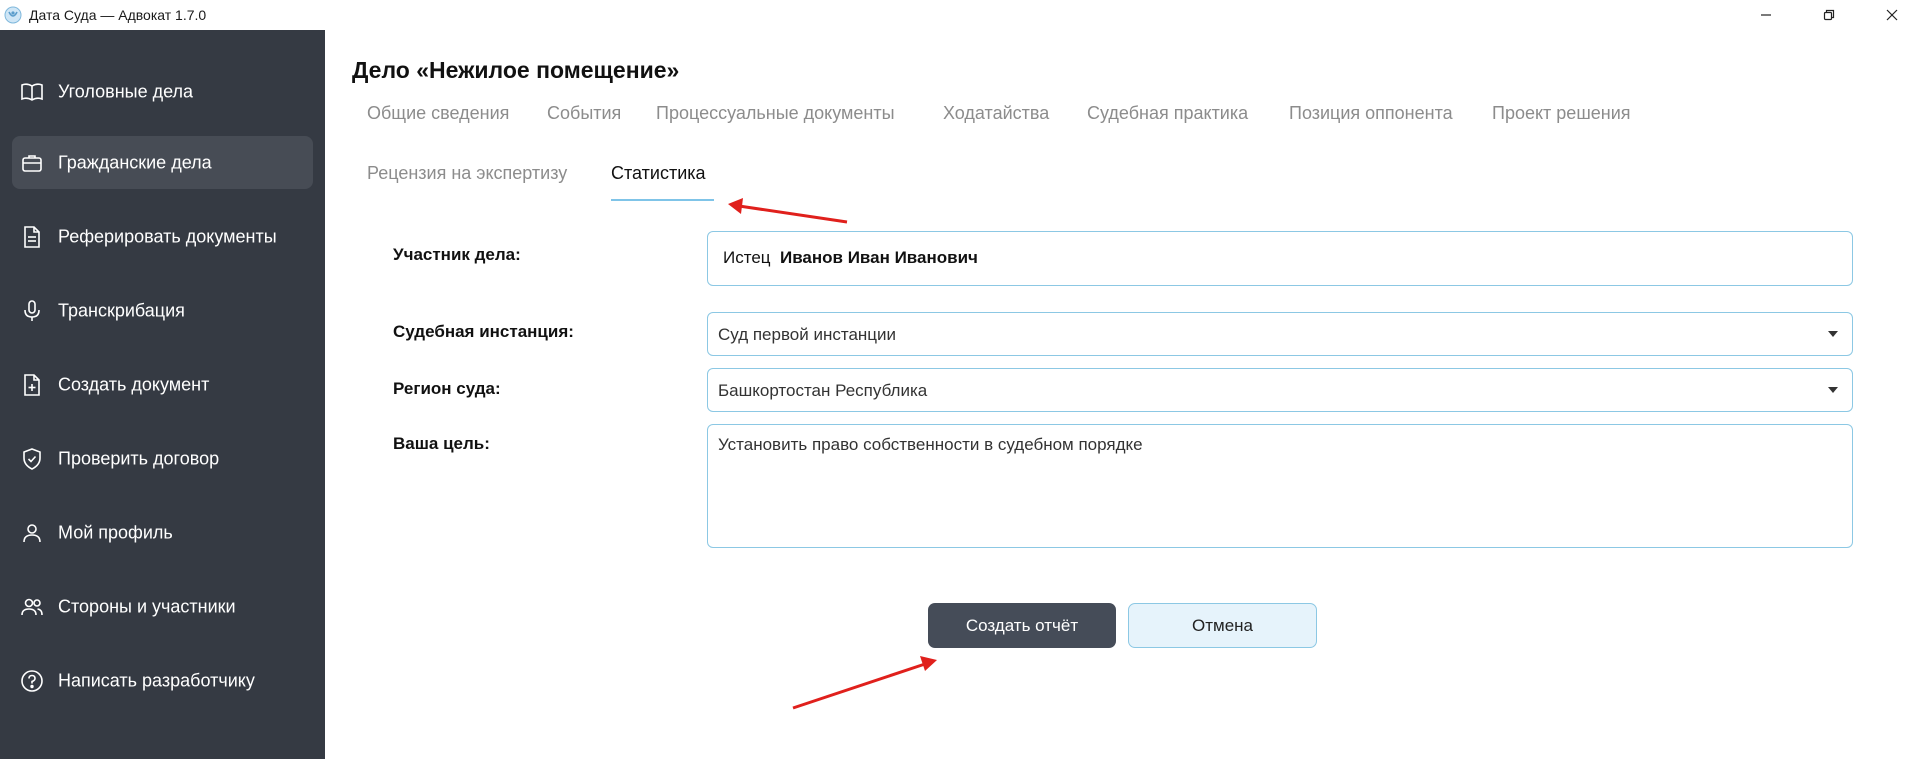 This screenshot has width=1915, height=759. What do you see at coordinates (447, 388) in the screenshot?
I see `court-region-label: Регион суда:` at bounding box center [447, 388].